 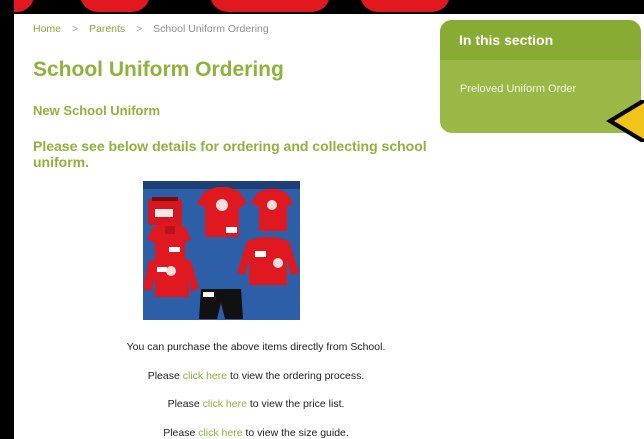 I want to click on arrow-left-icon, so click(x=625, y=121).